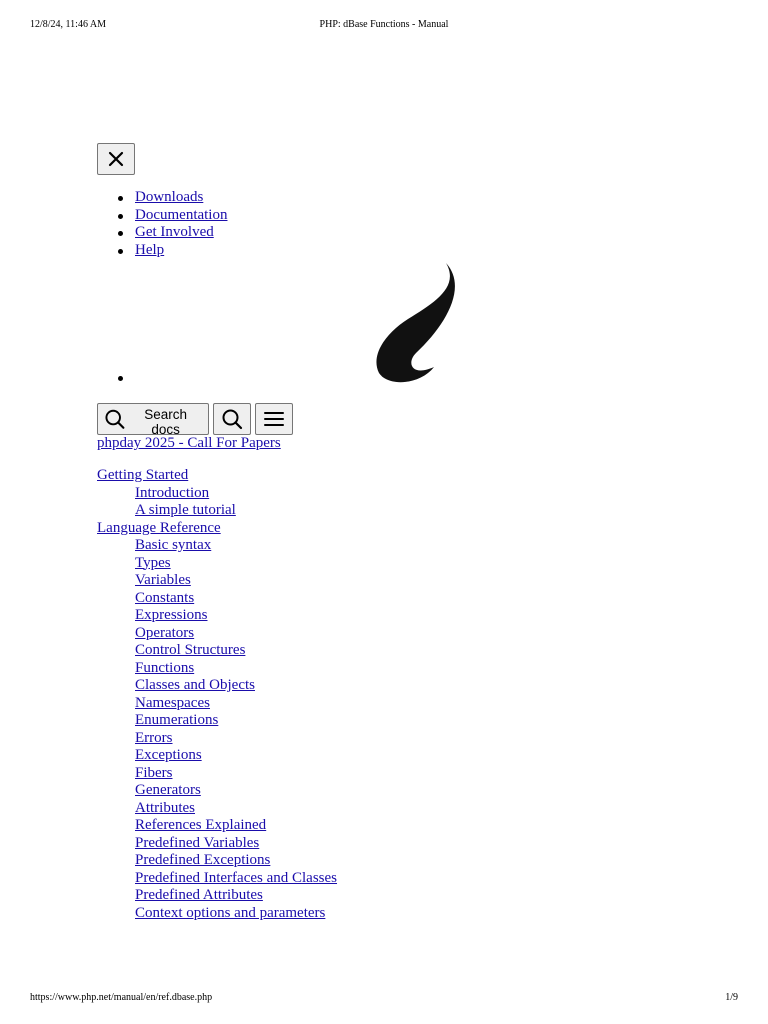 Image resolution: width=768 pixels, height=1024 pixels. Describe the element at coordinates (217, 826) in the screenshot. I see `toc-link: References Explained` at that location.